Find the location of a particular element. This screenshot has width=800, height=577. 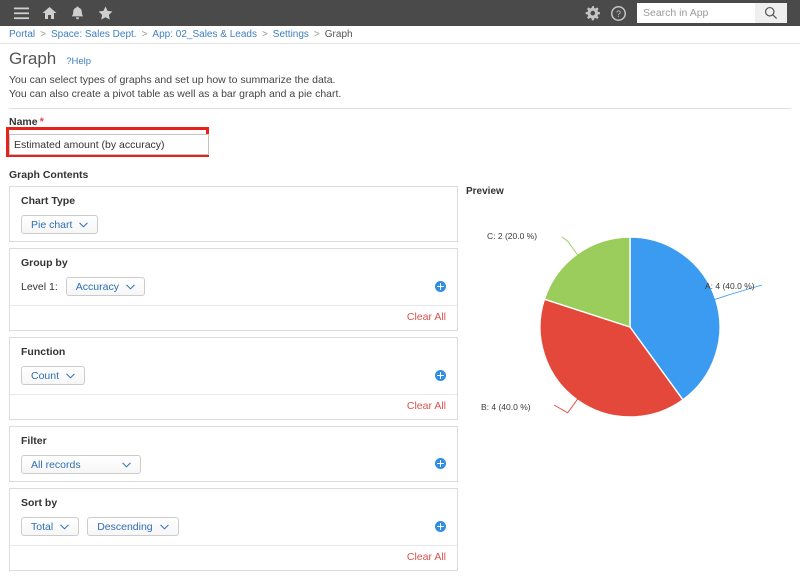

pie-label-c: C: 2 (20.0 %) is located at coordinates (512, 236).